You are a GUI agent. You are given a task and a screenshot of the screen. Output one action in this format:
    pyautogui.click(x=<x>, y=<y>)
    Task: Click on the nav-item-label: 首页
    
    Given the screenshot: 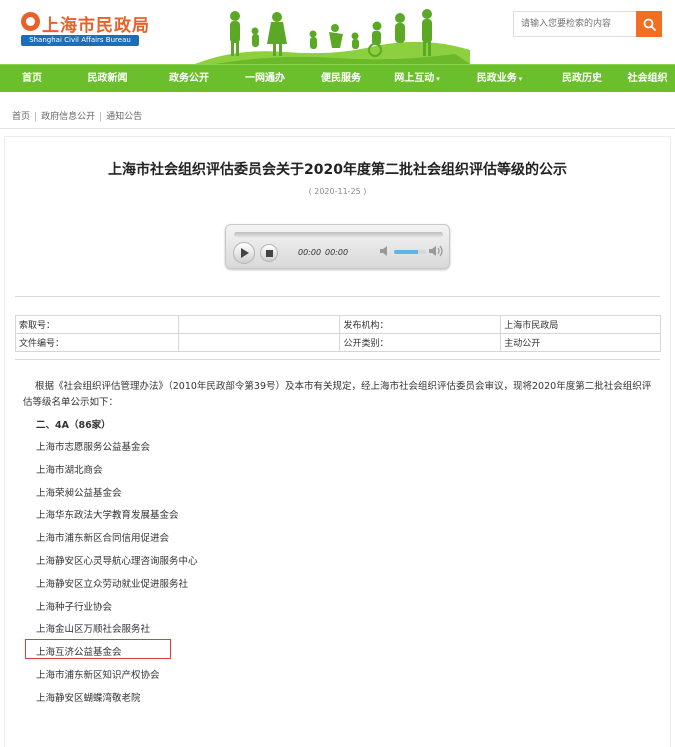 What is the action you would take?
    pyautogui.click(x=32, y=78)
    